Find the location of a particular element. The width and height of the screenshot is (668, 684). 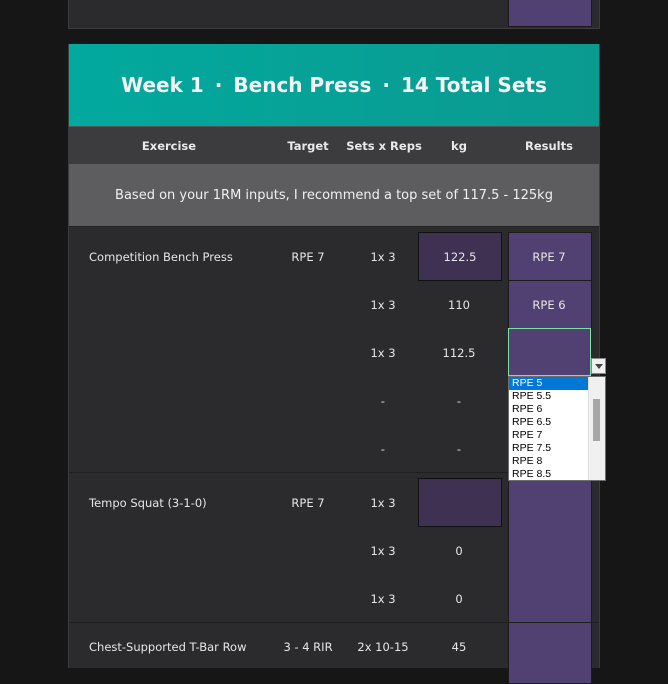

sets-reps-cell: 2x 10-15 is located at coordinates (383, 647).